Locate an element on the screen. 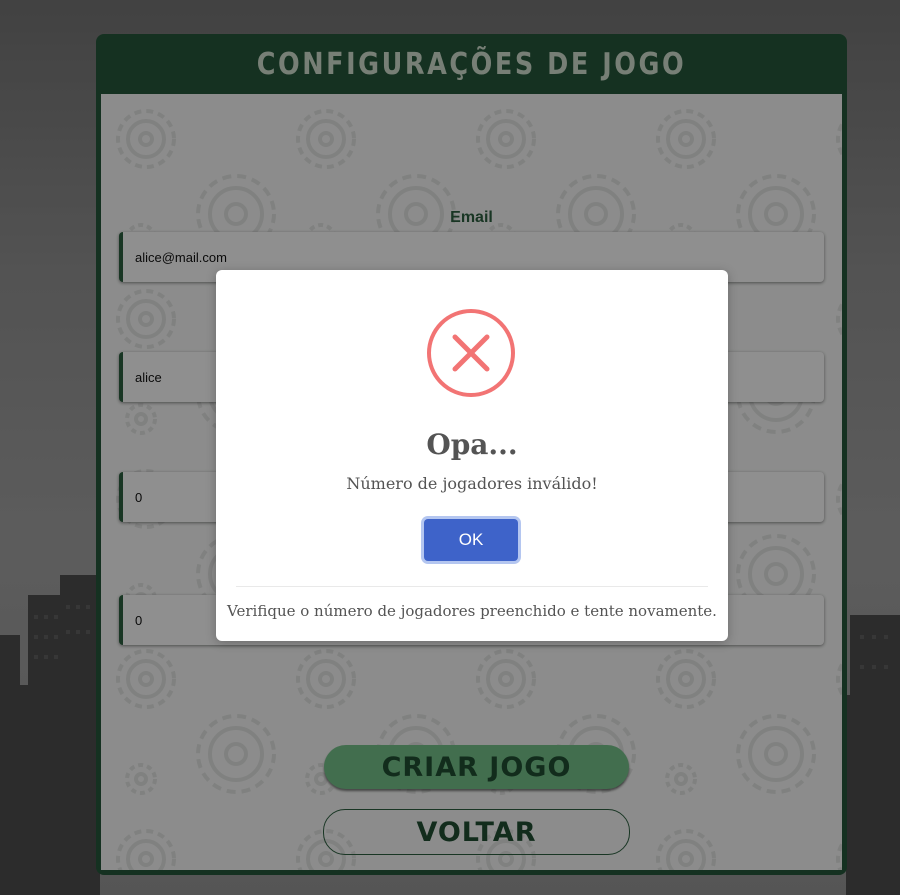 The image size is (900, 895). ok-button: OK is located at coordinates (471, 540).